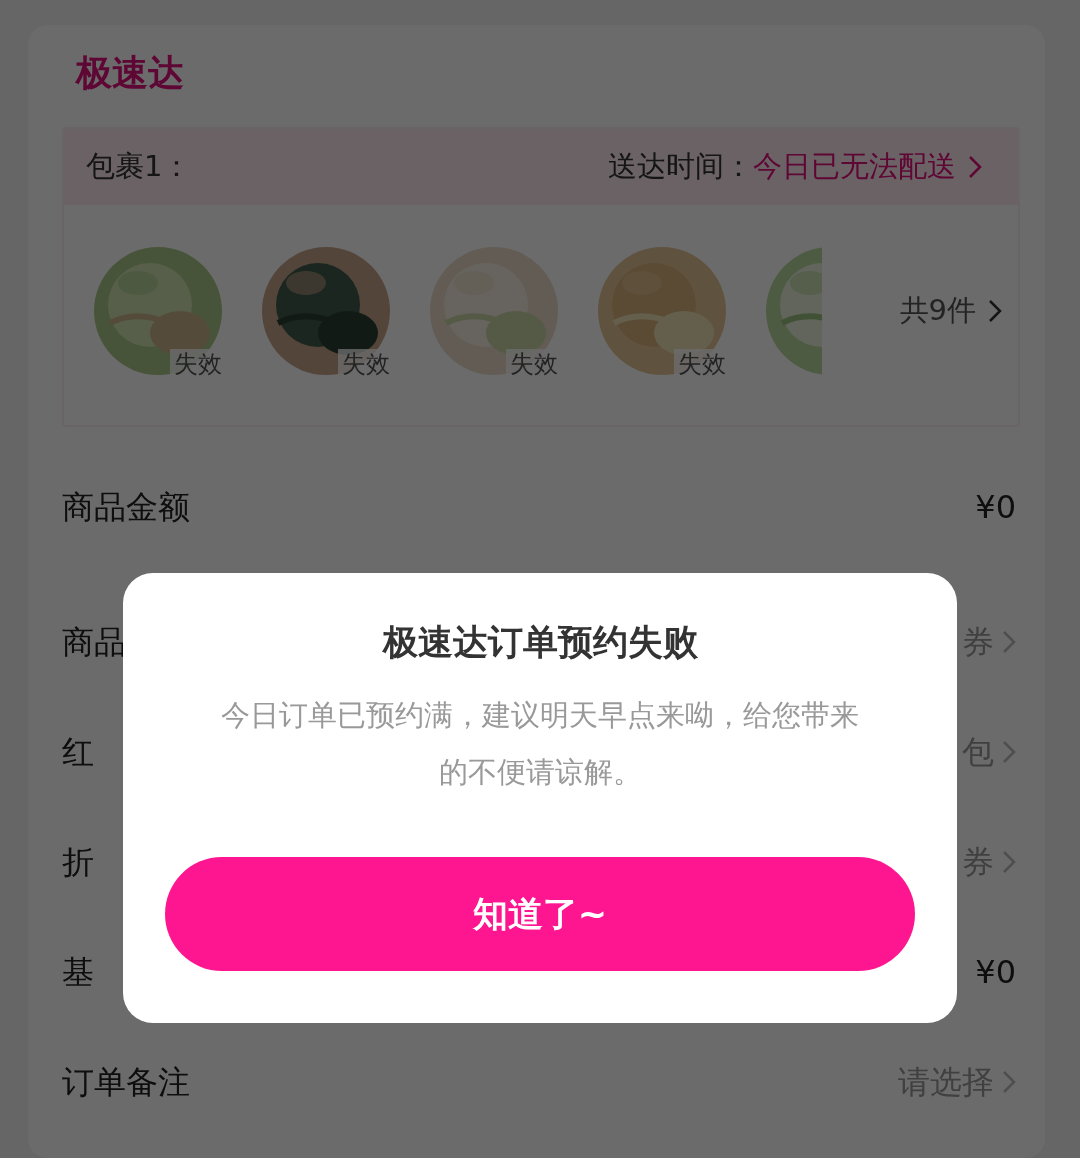 Image resolution: width=1080 pixels, height=1158 pixels. I want to click on row-label: 订单备注, so click(126, 1082).